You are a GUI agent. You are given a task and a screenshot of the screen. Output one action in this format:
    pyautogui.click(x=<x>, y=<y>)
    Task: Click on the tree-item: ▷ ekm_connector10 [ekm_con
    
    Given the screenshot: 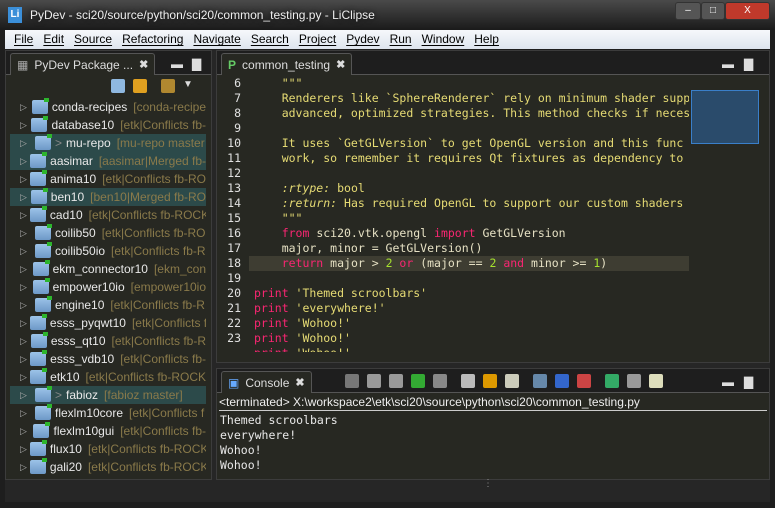 What is the action you would take?
    pyautogui.click(x=108, y=269)
    